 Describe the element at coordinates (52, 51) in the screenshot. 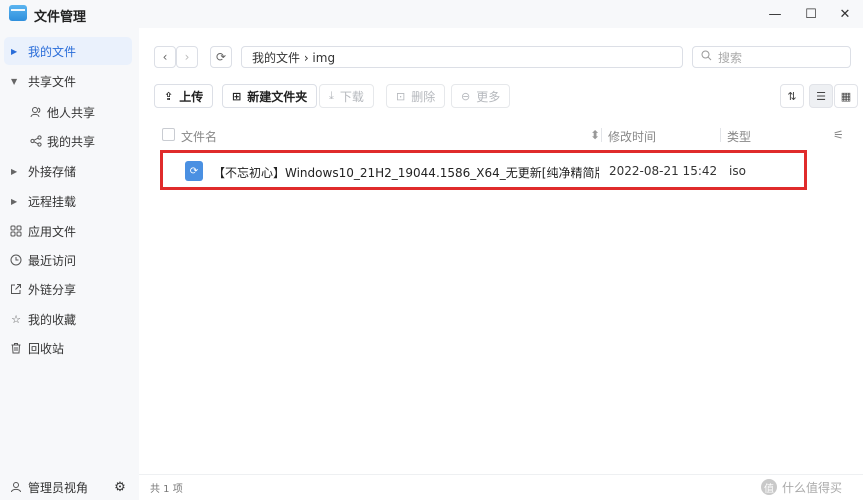

I see `sidebar-item-label: 我的文件` at that location.